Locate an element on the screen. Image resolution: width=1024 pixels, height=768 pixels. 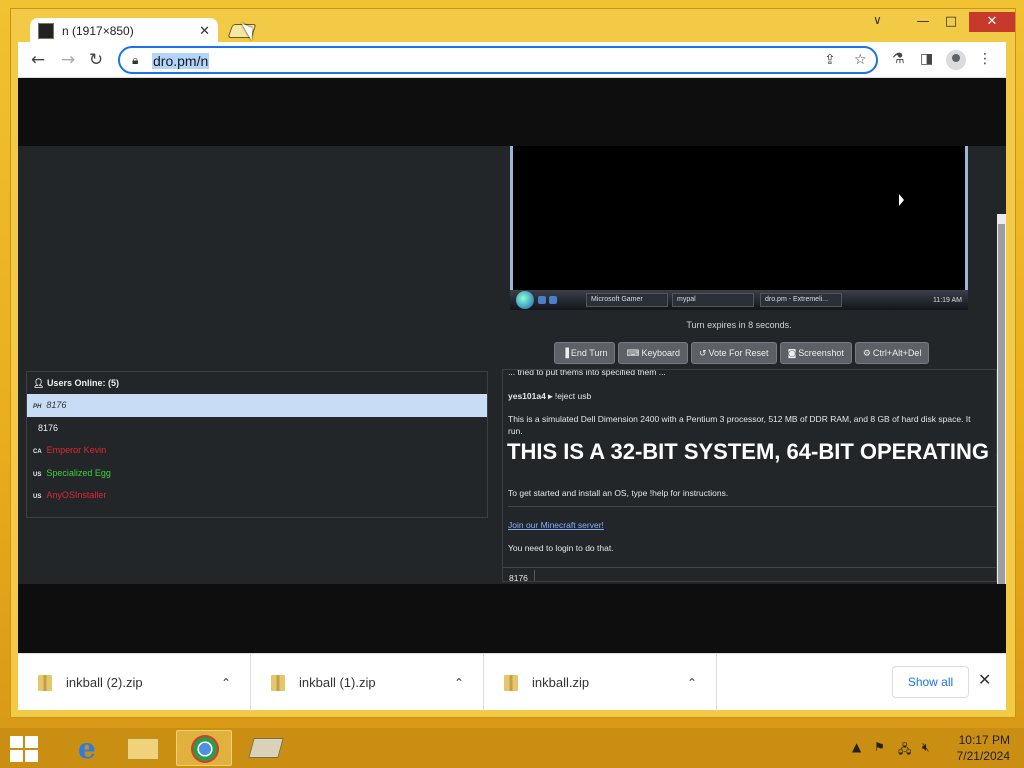
vm-screen is located at coordinates (739, 221).